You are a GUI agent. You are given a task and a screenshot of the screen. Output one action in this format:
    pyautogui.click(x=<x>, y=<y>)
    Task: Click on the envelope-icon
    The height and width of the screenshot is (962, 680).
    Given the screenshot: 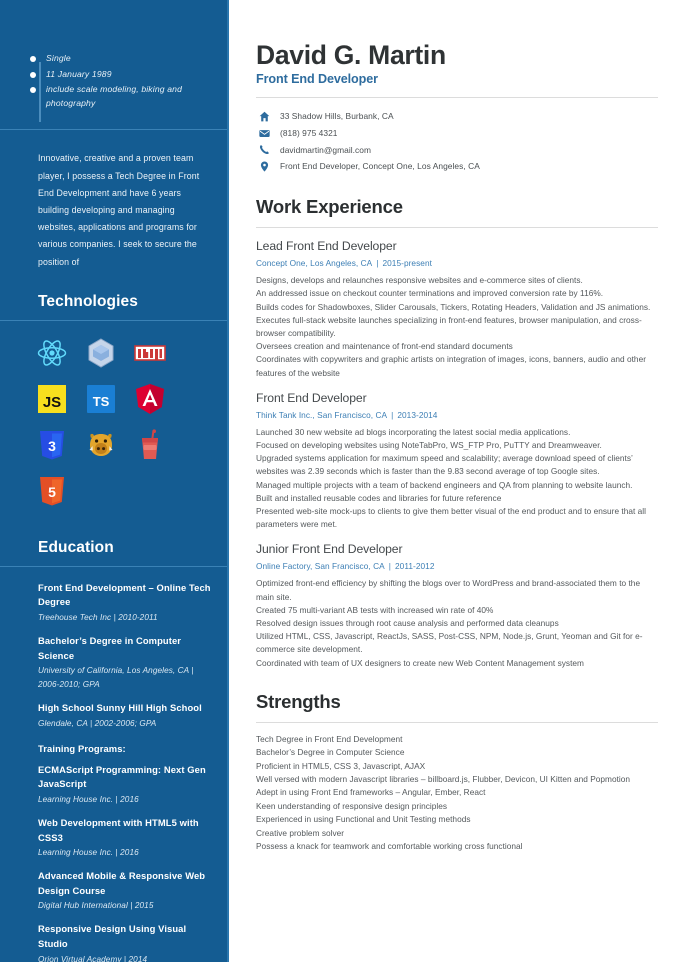 What is the action you would take?
    pyautogui.click(x=264, y=133)
    